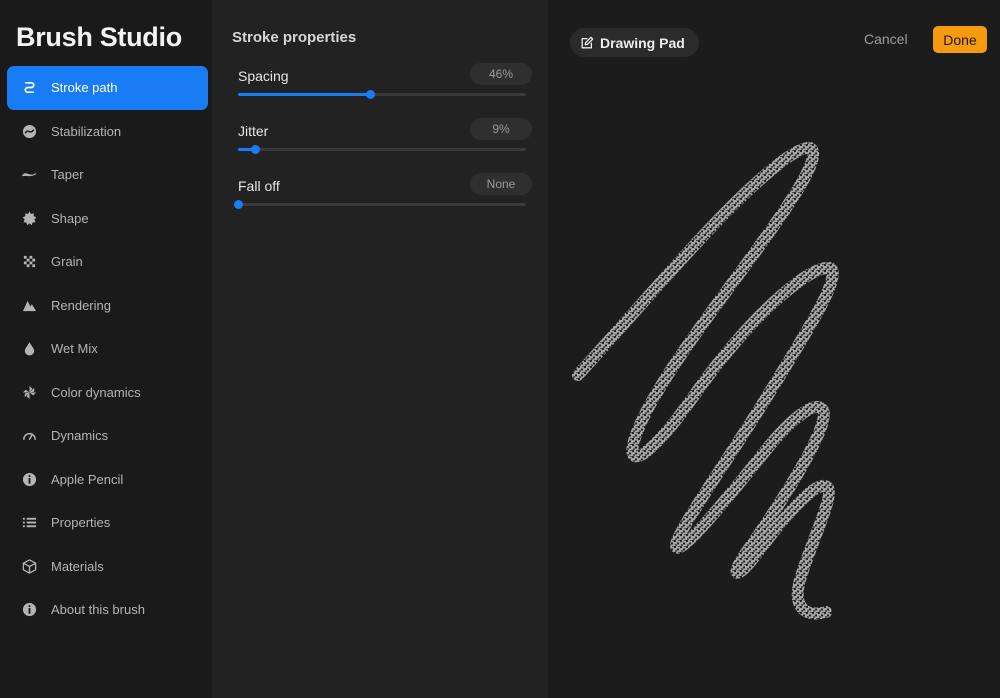 This screenshot has width=1000, height=698. What do you see at coordinates (84, 88) in the screenshot?
I see `sidebar-item-label: Stroke path` at bounding box center [84, 88].